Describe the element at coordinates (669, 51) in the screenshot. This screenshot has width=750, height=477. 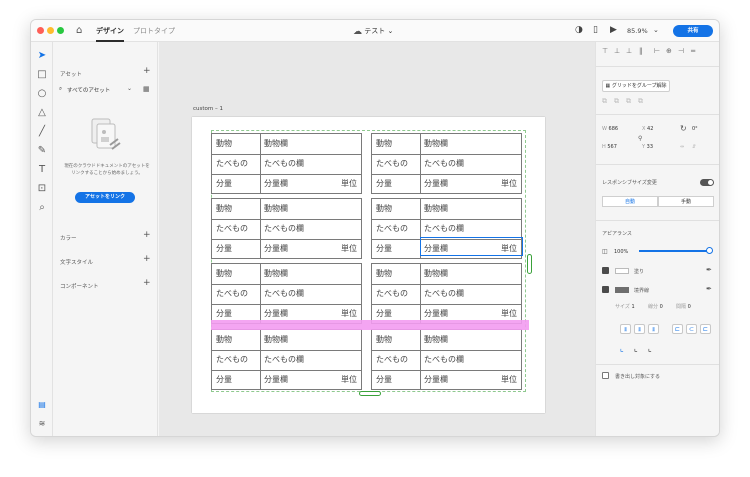
I see `align-center-icon: ⊕` at that location.